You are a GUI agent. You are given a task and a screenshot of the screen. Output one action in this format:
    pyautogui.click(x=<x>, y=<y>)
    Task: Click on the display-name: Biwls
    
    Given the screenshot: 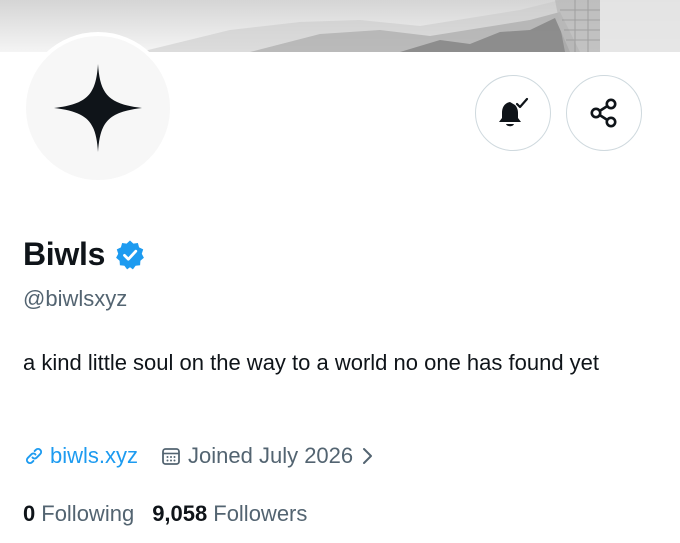 What is the action you would take?
    pyautogui.click(x=64, y=254)
    